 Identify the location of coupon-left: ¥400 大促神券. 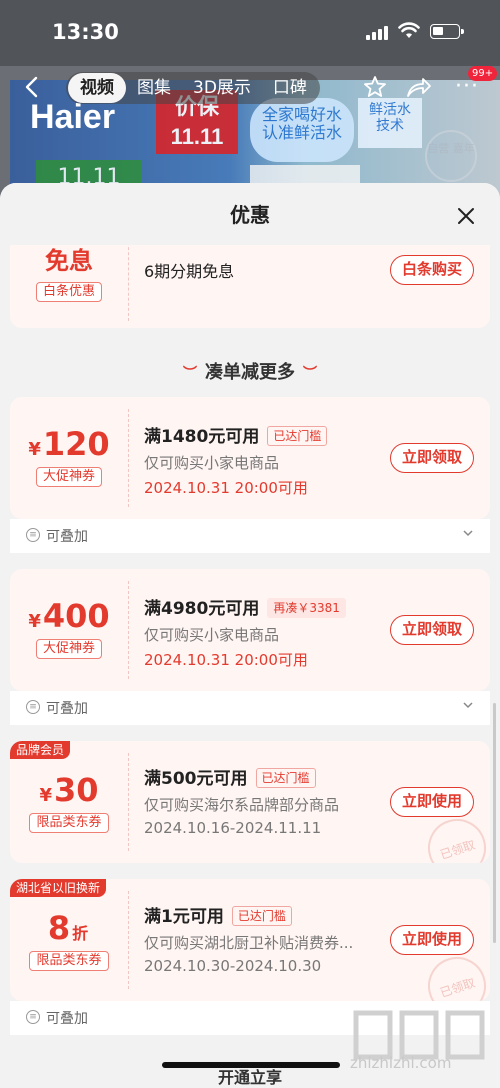
(69, 628).